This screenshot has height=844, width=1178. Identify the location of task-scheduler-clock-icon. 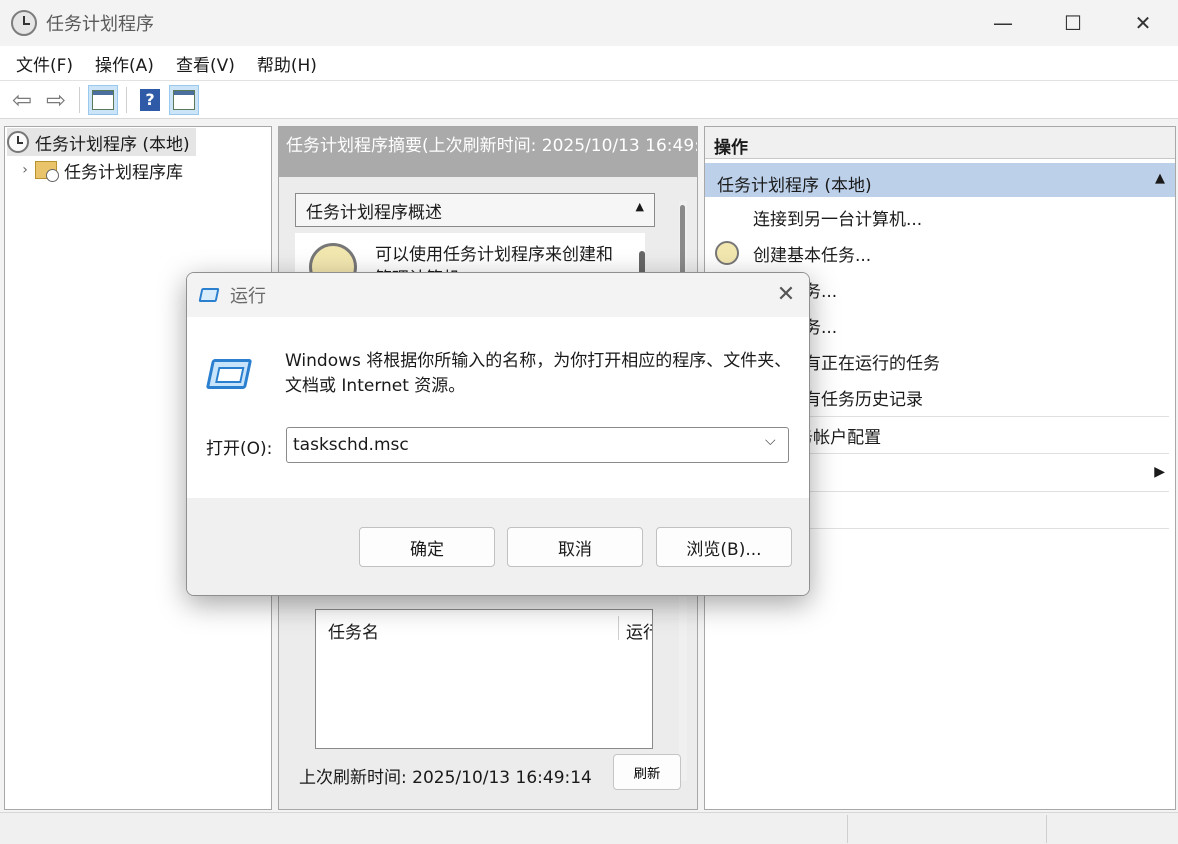
(24, 23).